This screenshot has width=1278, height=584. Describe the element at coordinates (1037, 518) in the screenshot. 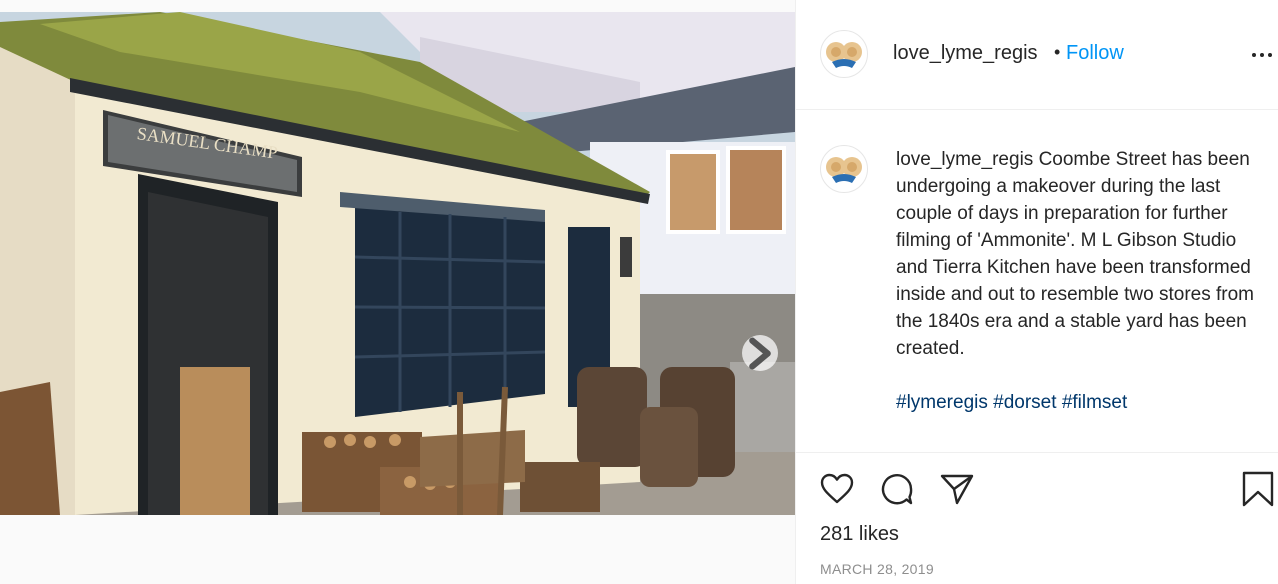

I see `post-actions: 281 likes MARCH 28, 2019` at that location.